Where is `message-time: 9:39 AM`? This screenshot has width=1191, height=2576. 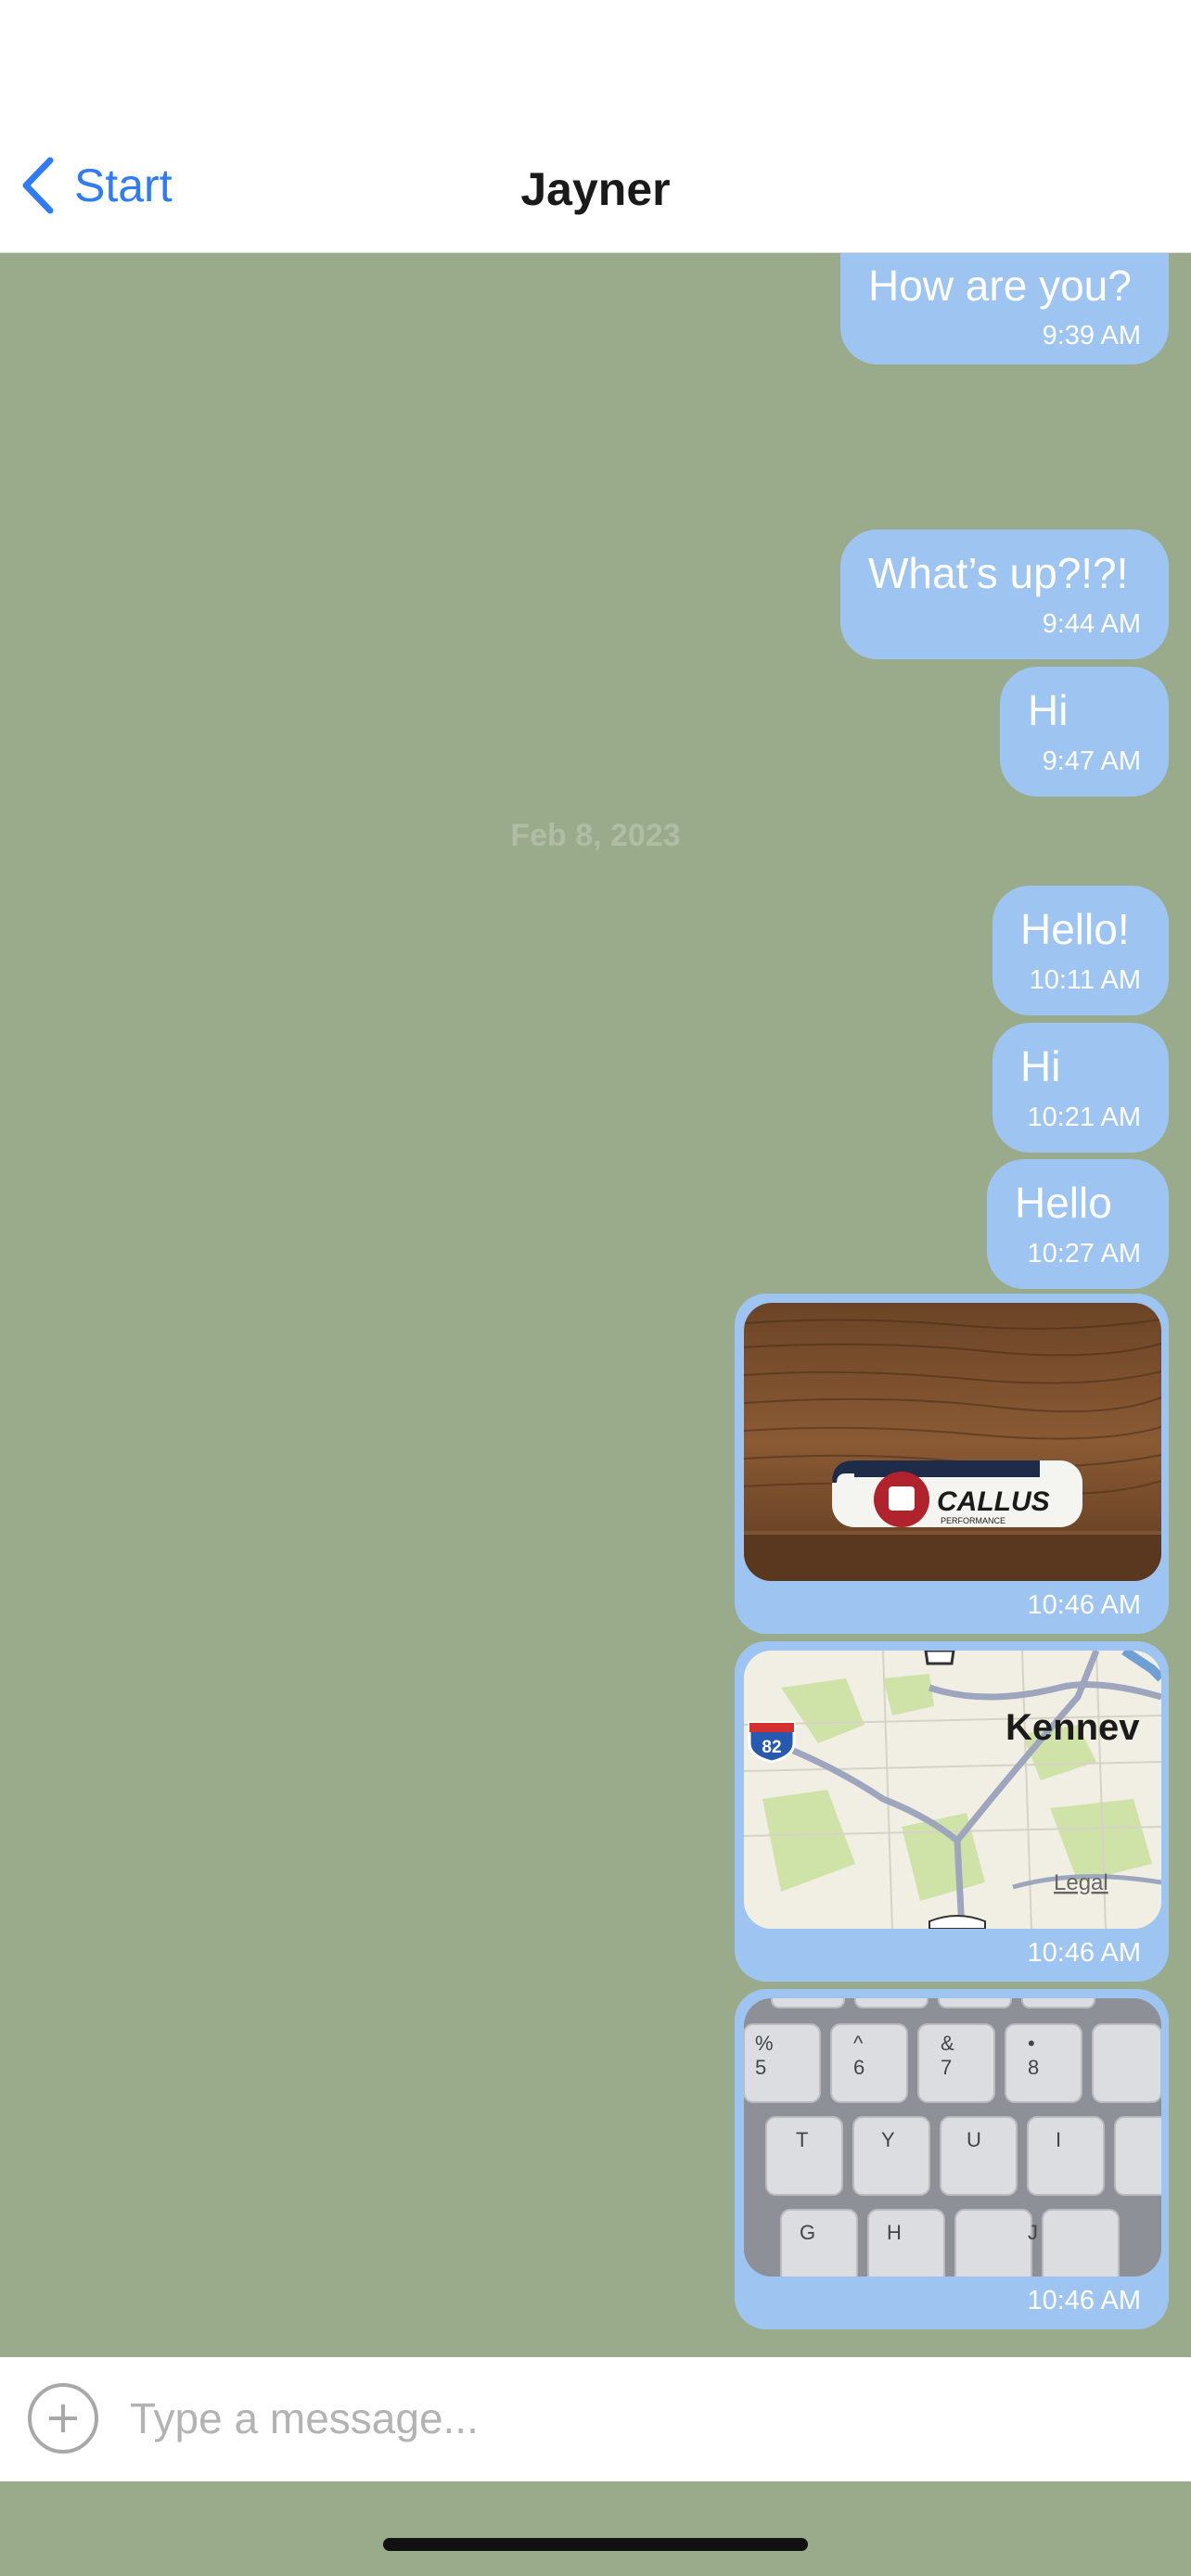 message-time: 9:39 AM is located at coordinates (1091, 336).